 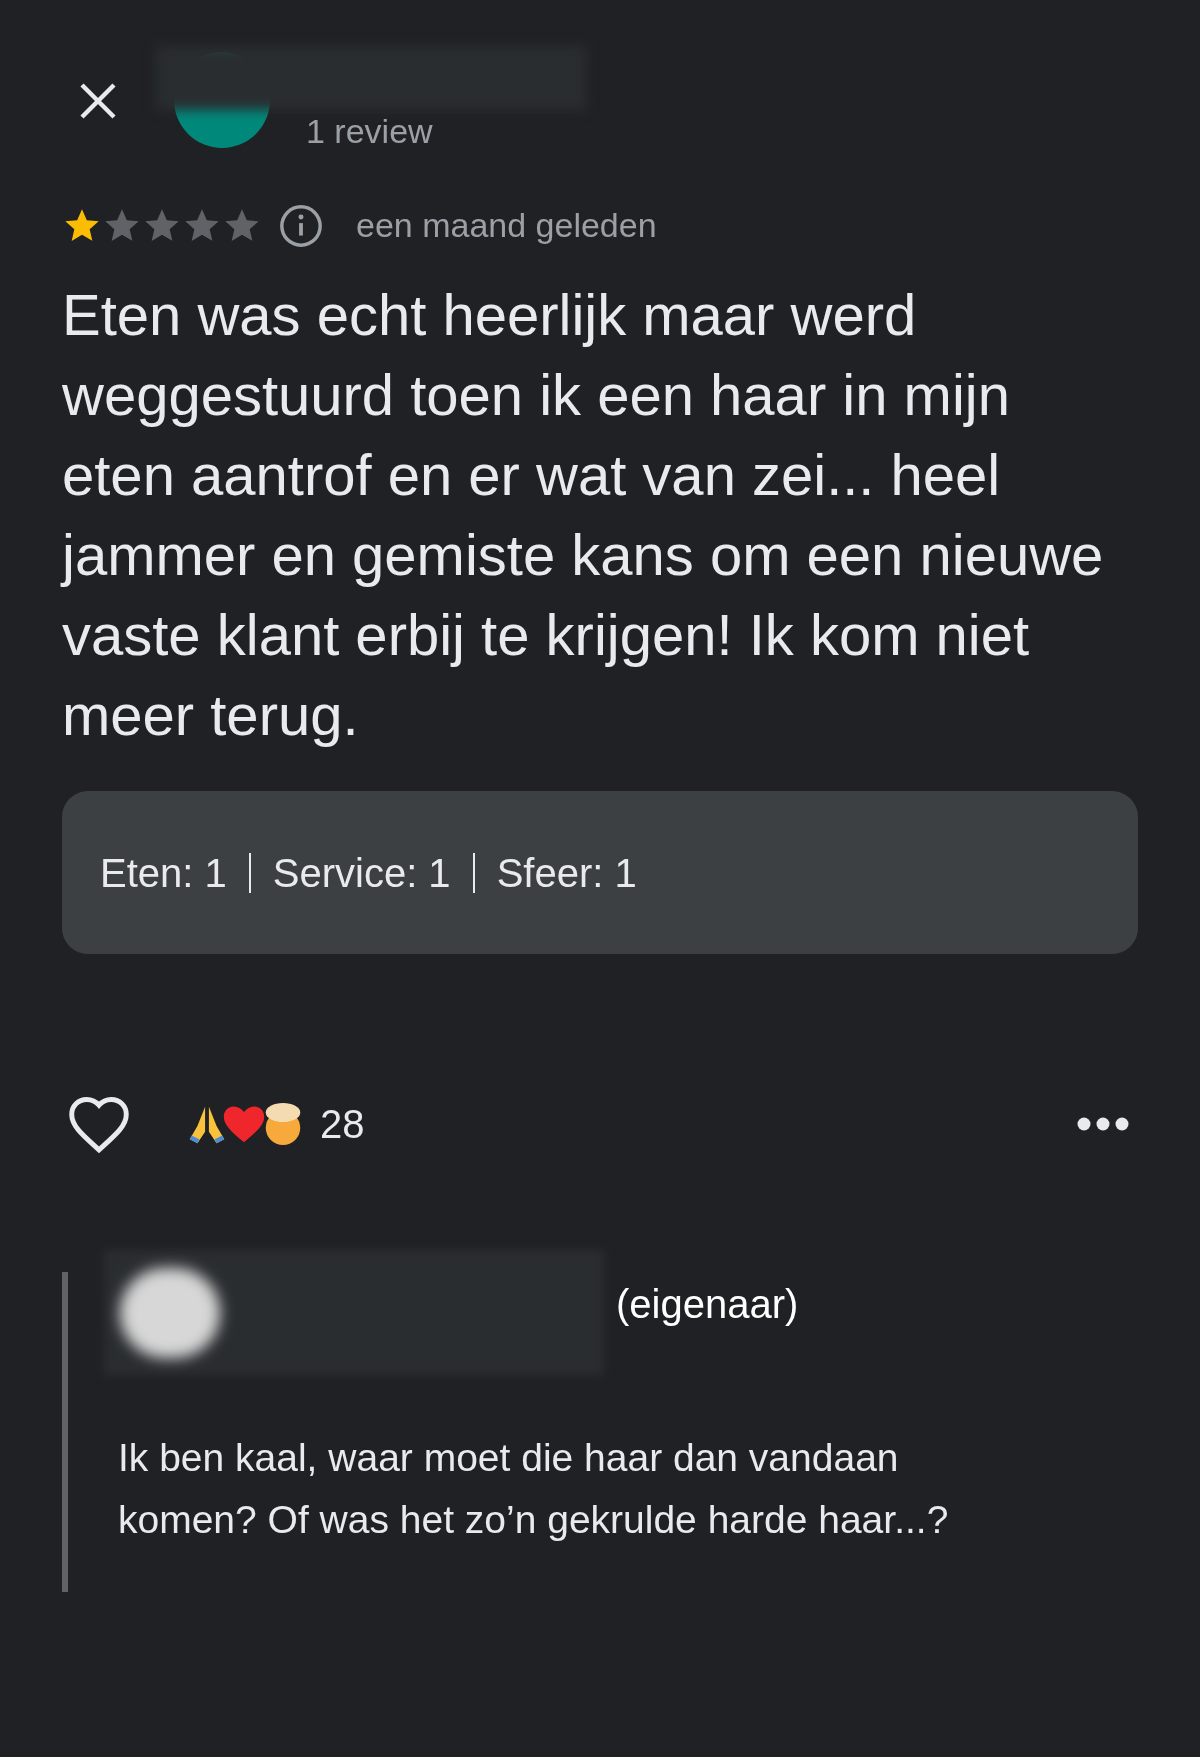 I want to click on rating-label: Service: 1, so click(x=361, y=873).